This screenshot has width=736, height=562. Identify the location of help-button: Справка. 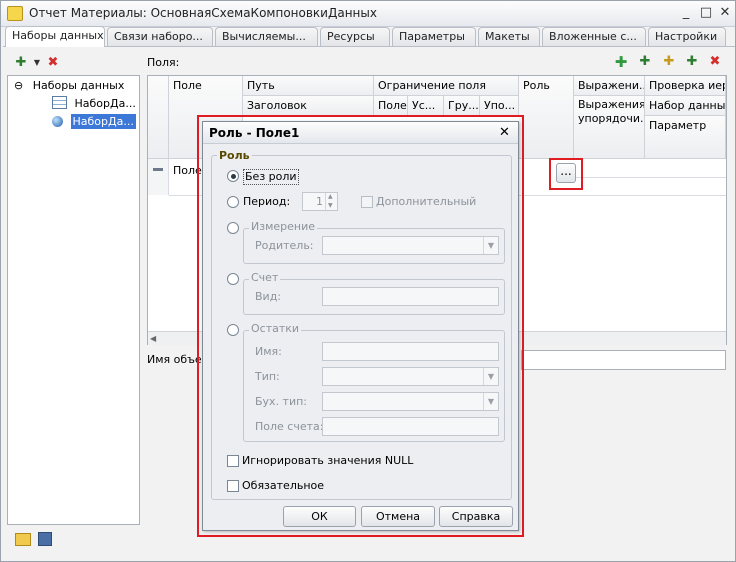
(476, 516).